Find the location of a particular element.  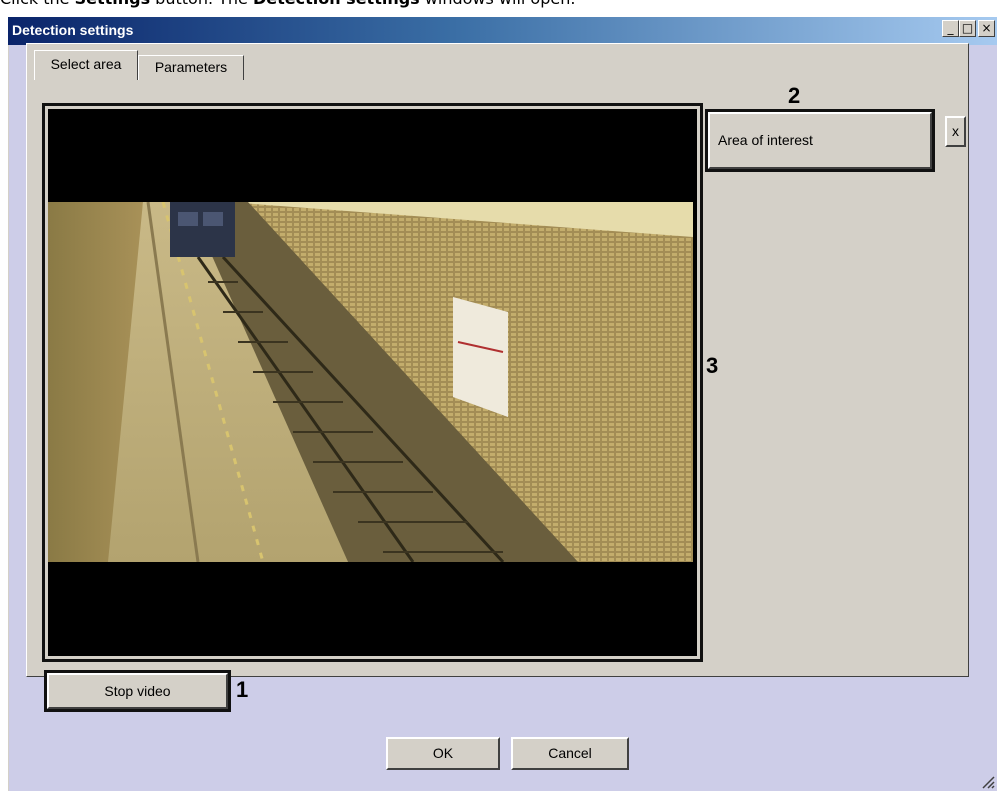

caption-text: windows will open. is located at coordinates (498, 4).